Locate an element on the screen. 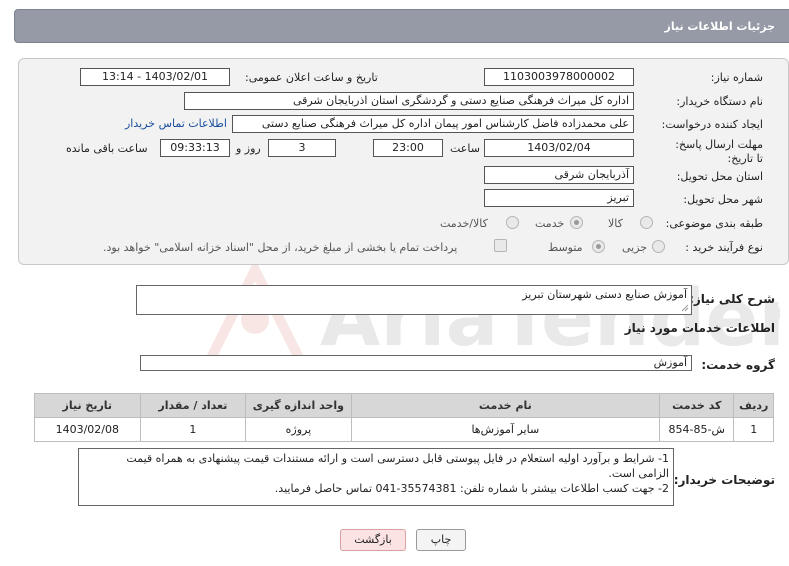 This screenshot has width=789, height=566. process-option-minor: جزیی is located at coordinates (635, 247).